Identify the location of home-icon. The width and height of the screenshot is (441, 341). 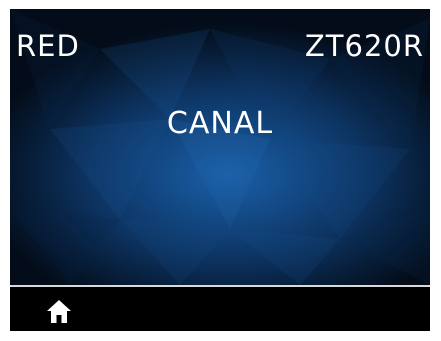
(59, 311).